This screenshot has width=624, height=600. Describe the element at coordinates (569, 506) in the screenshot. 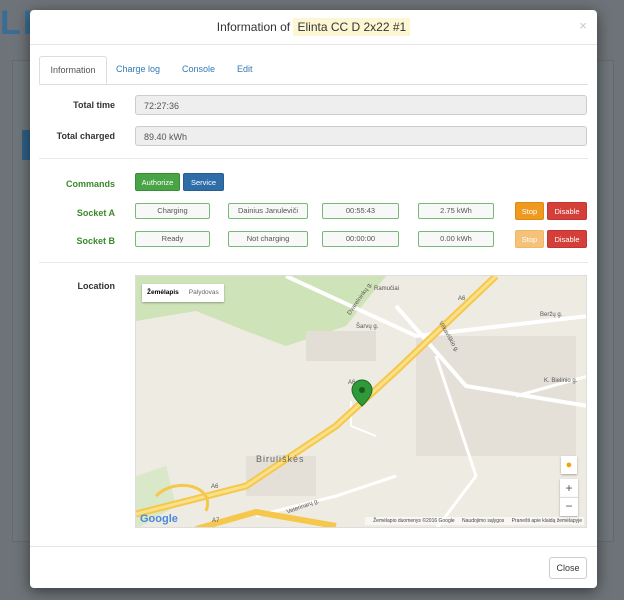

I see `zoom-out-button: −` at that location.